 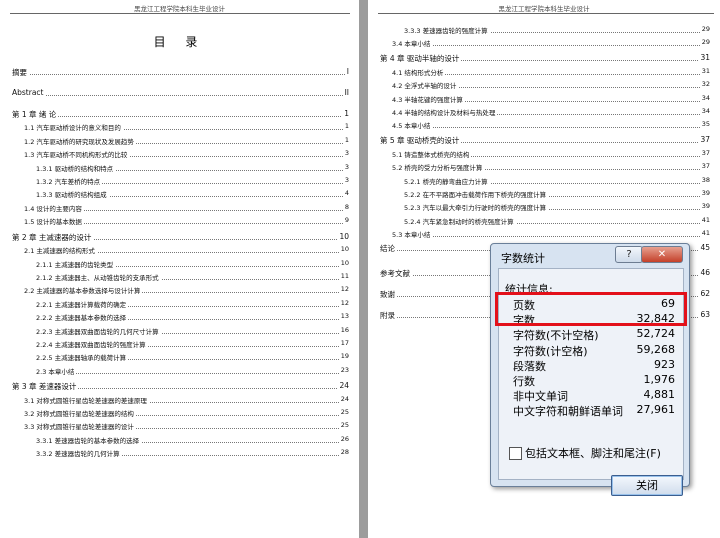 I want to click on toc-entry: 2.2.1 主减速器计算载荷的确定 12, so click(x=192, y=303).